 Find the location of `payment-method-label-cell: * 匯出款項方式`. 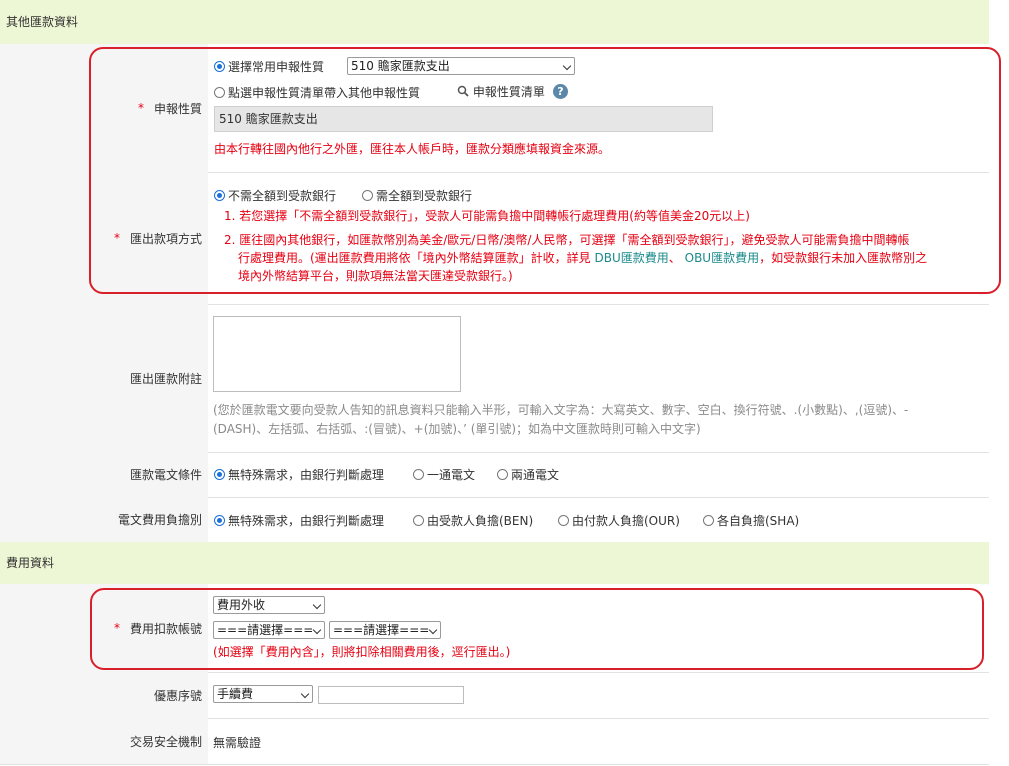

payment-method-label-cell: * 匯出款項方式 is located at coordinates (104, 238).